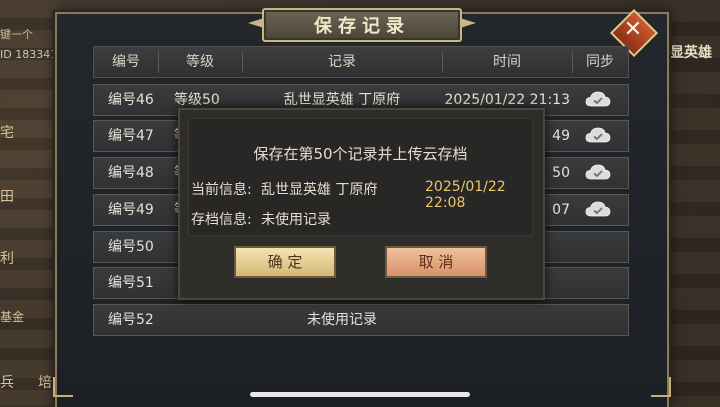 This screenshot has width=720, height=407. I want to click on row-number: 编号49, so click(131, 210).